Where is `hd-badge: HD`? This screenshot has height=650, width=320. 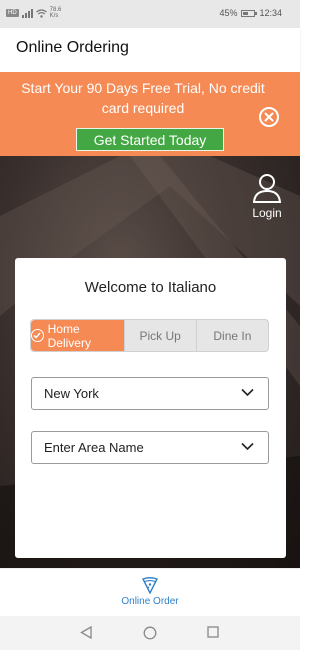 hd-badge: HD is located at coordinates (12, 13).